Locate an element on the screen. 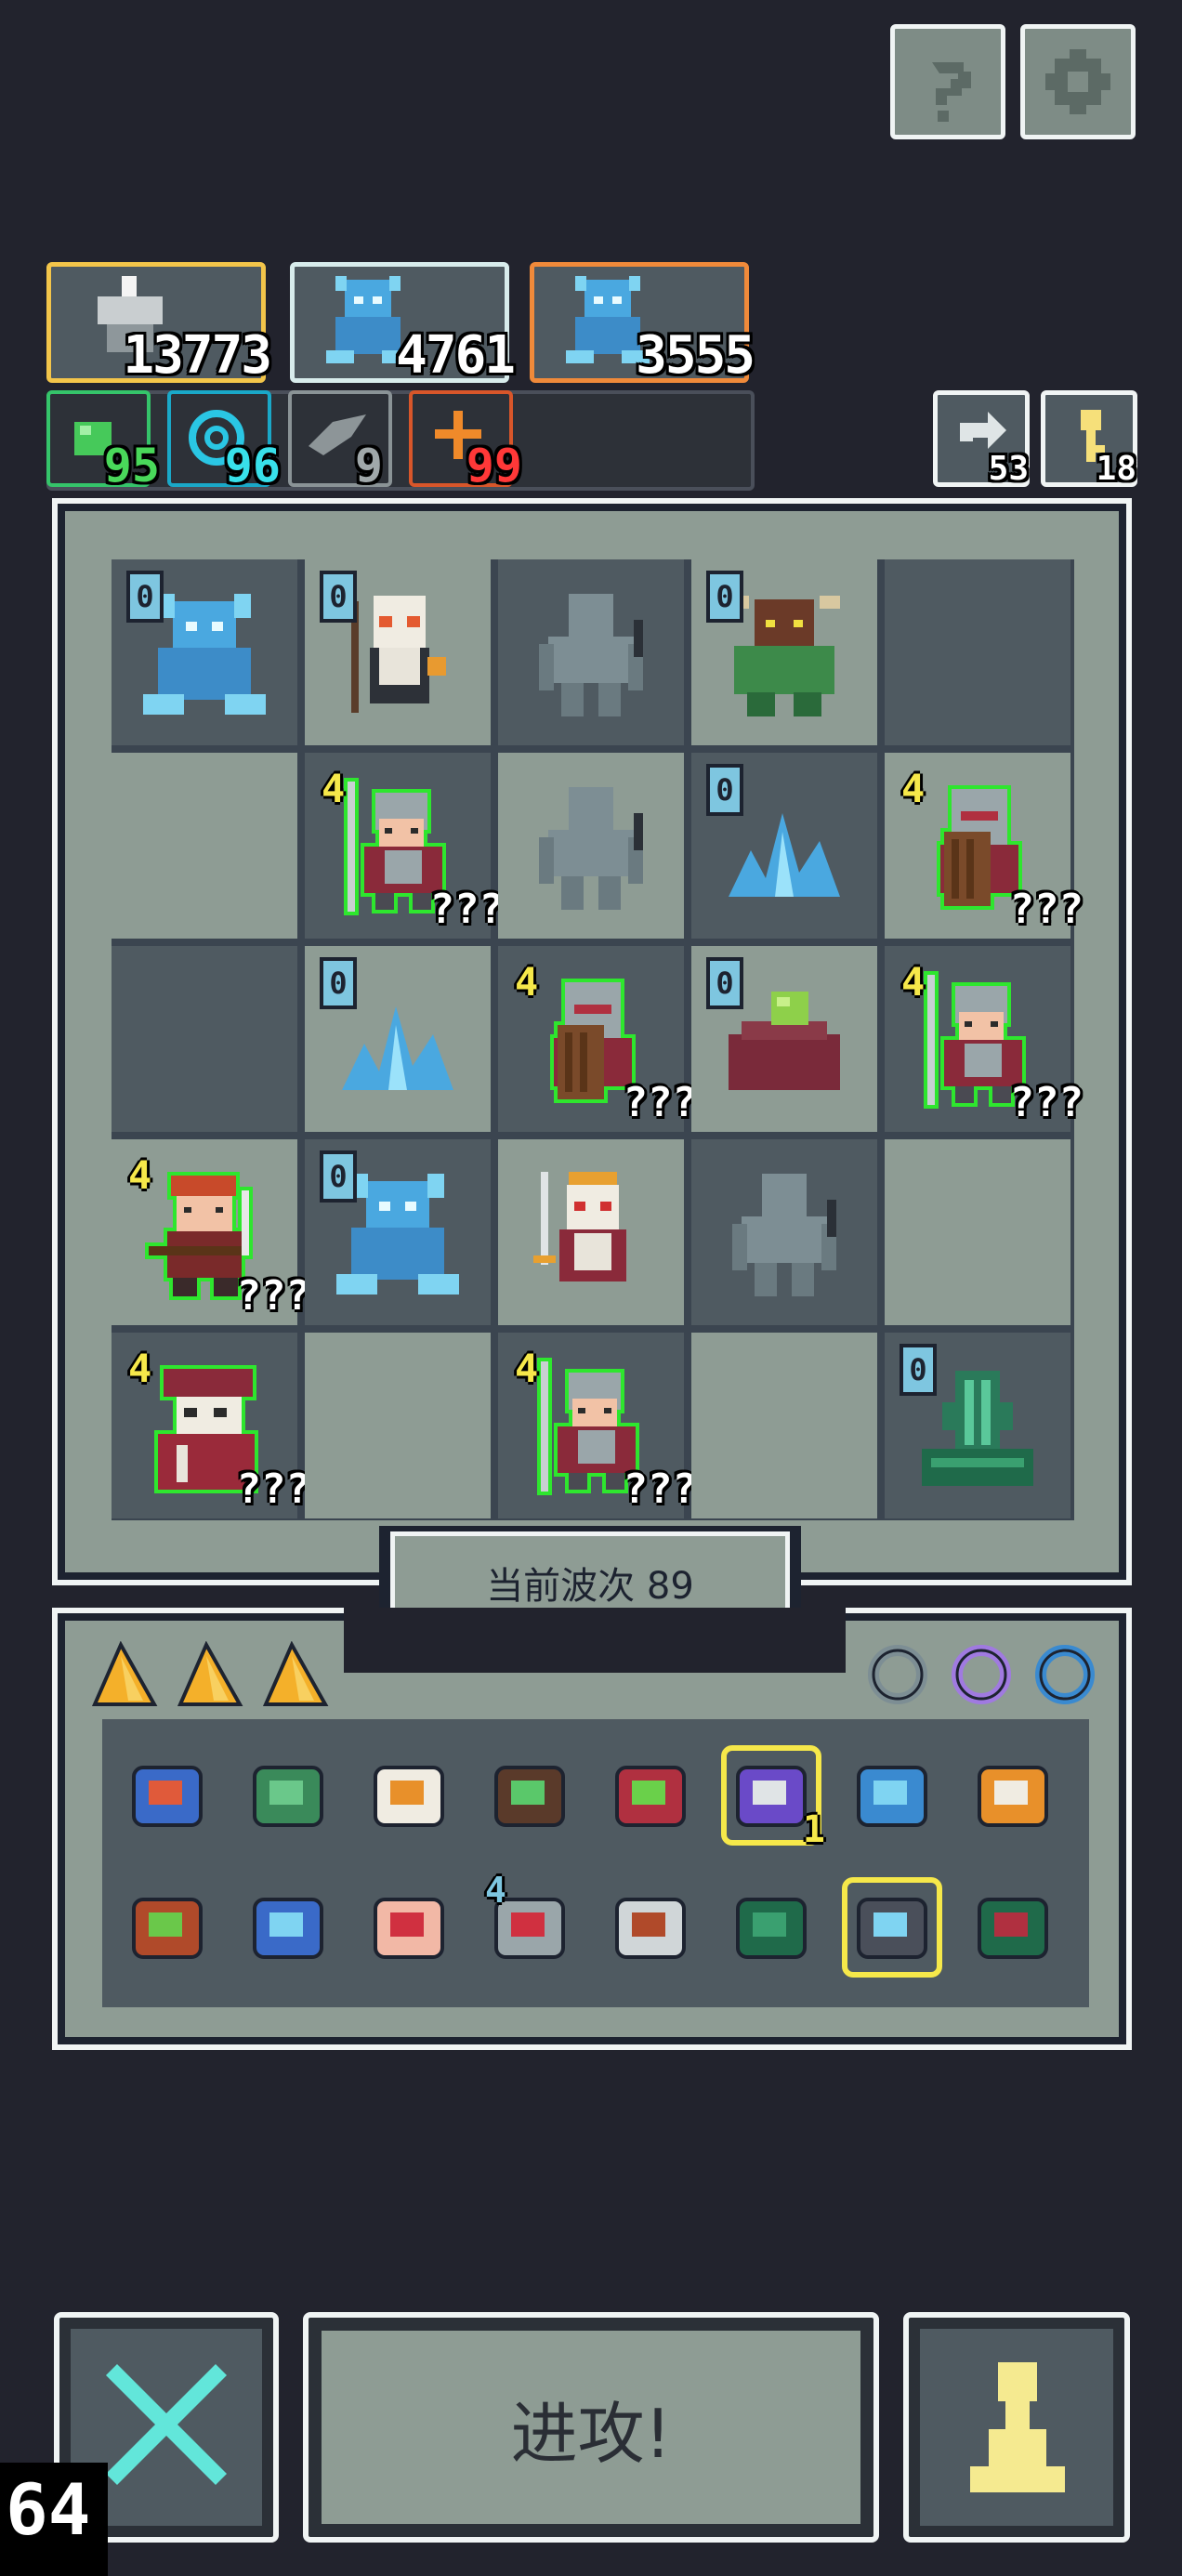  resource-green-orb: 95 is located at coordinates (103, 441).